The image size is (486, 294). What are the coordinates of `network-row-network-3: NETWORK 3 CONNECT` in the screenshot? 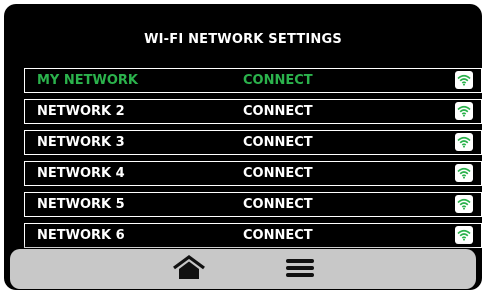 It's located at (253, 142).